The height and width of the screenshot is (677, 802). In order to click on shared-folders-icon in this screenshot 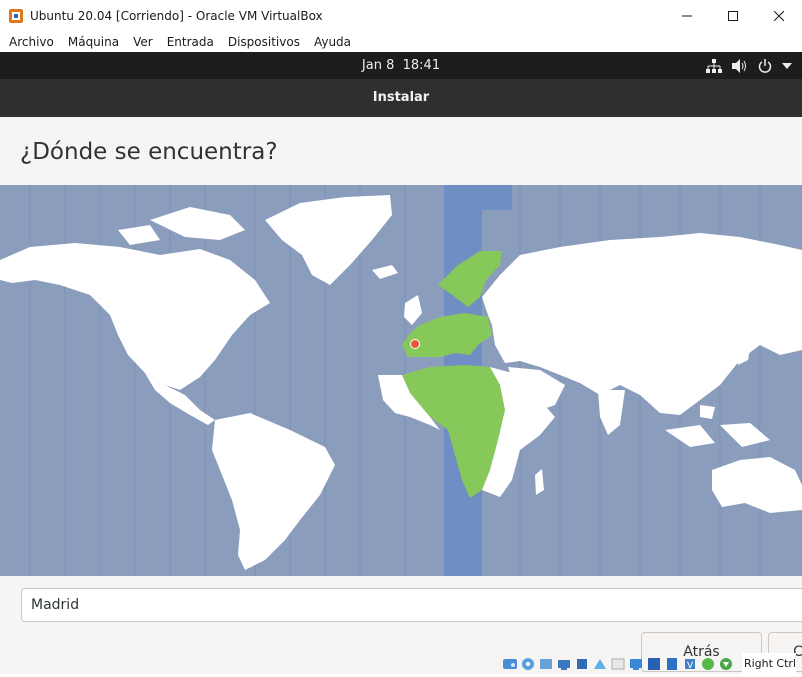, I will do `click(600, 664)`.